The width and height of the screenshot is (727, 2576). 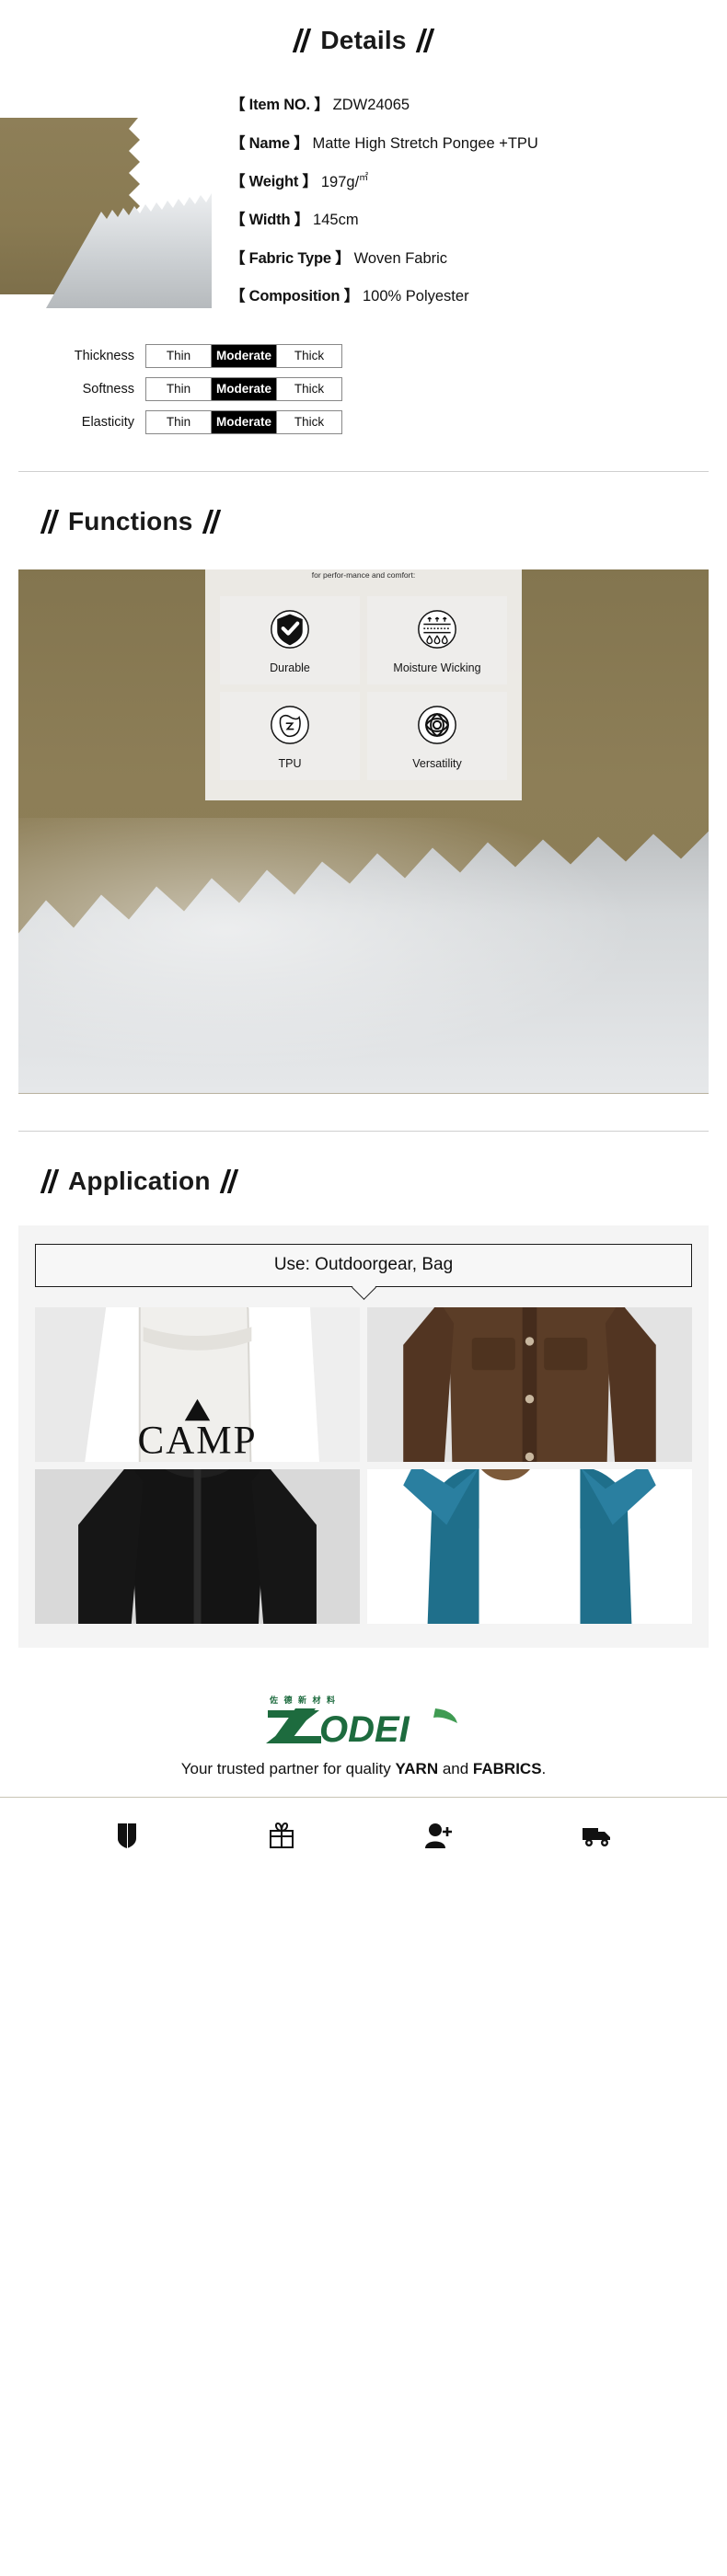 I want to click on spec-row: 【 Composition 】 100% Polyester, so click(x=478, y=297).